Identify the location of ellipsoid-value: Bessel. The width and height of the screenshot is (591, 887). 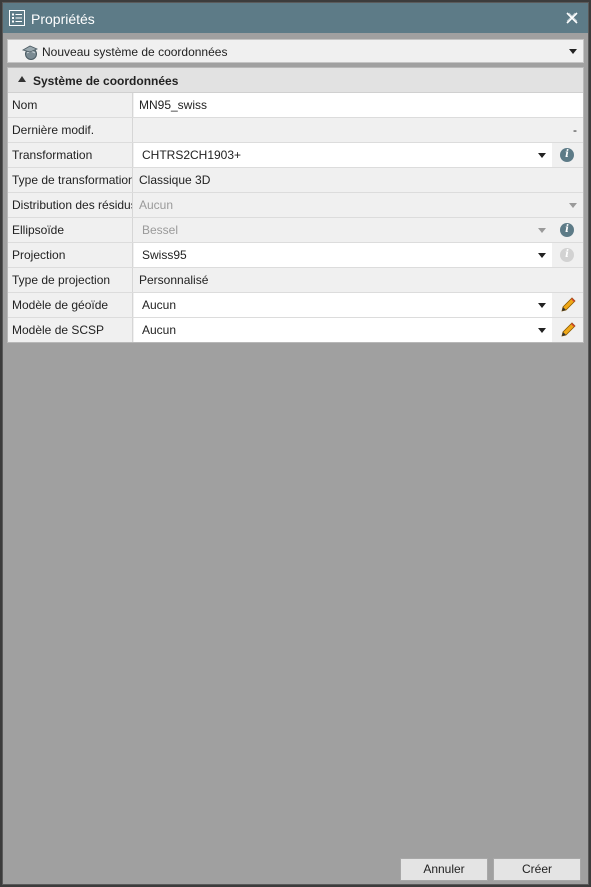
(160, 230).